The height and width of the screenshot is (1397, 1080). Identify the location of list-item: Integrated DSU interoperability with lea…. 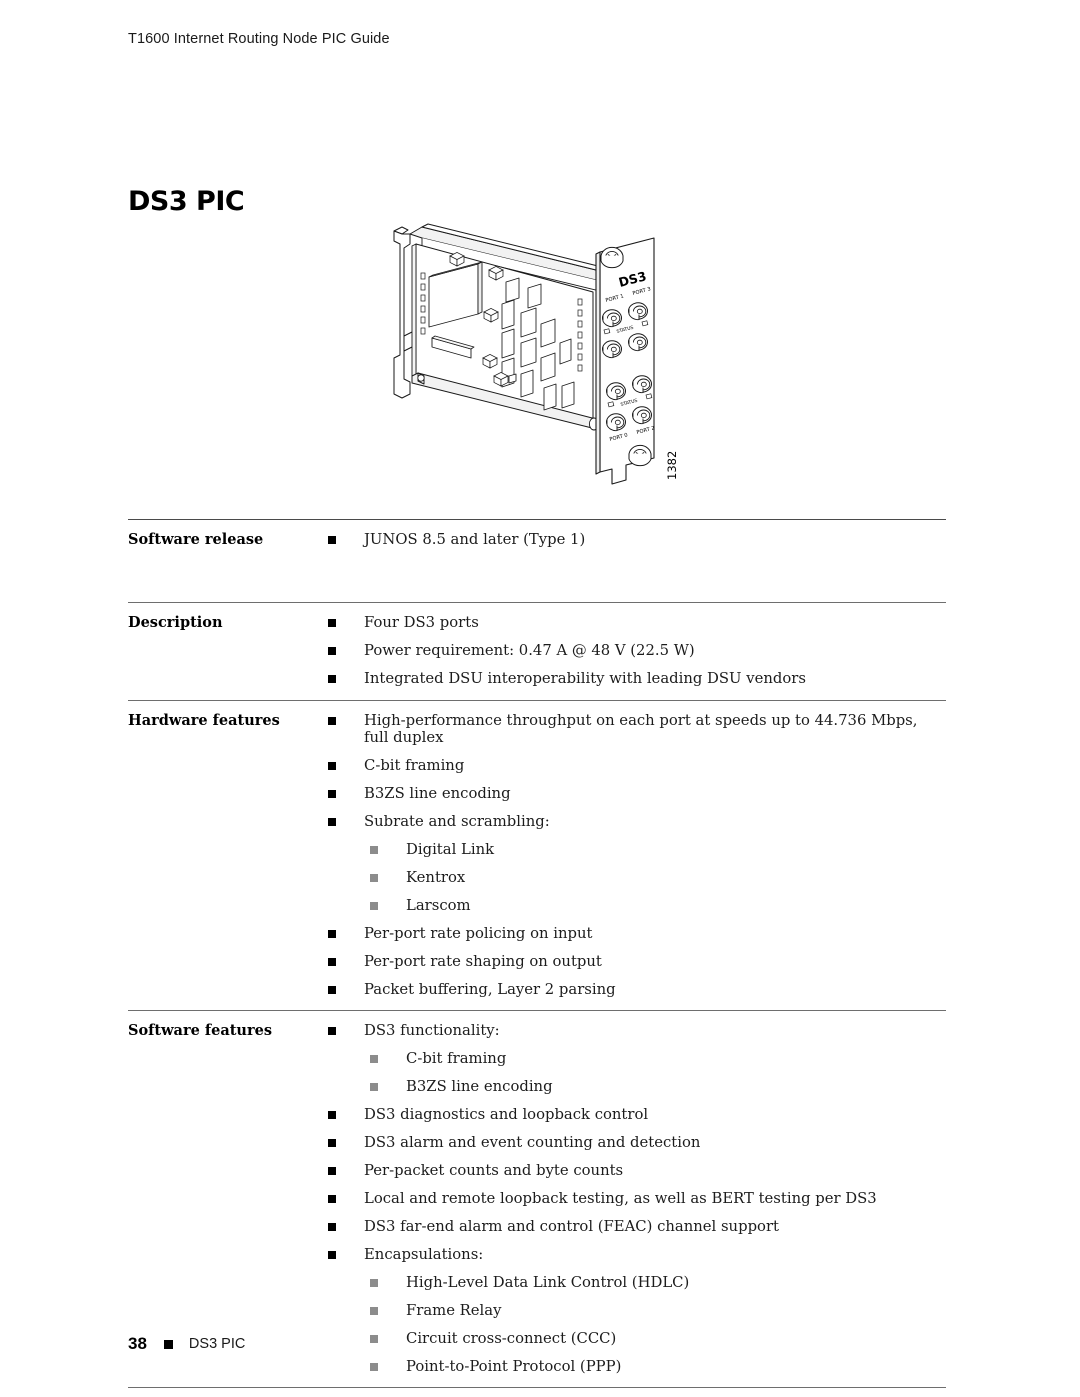
(635, 678).